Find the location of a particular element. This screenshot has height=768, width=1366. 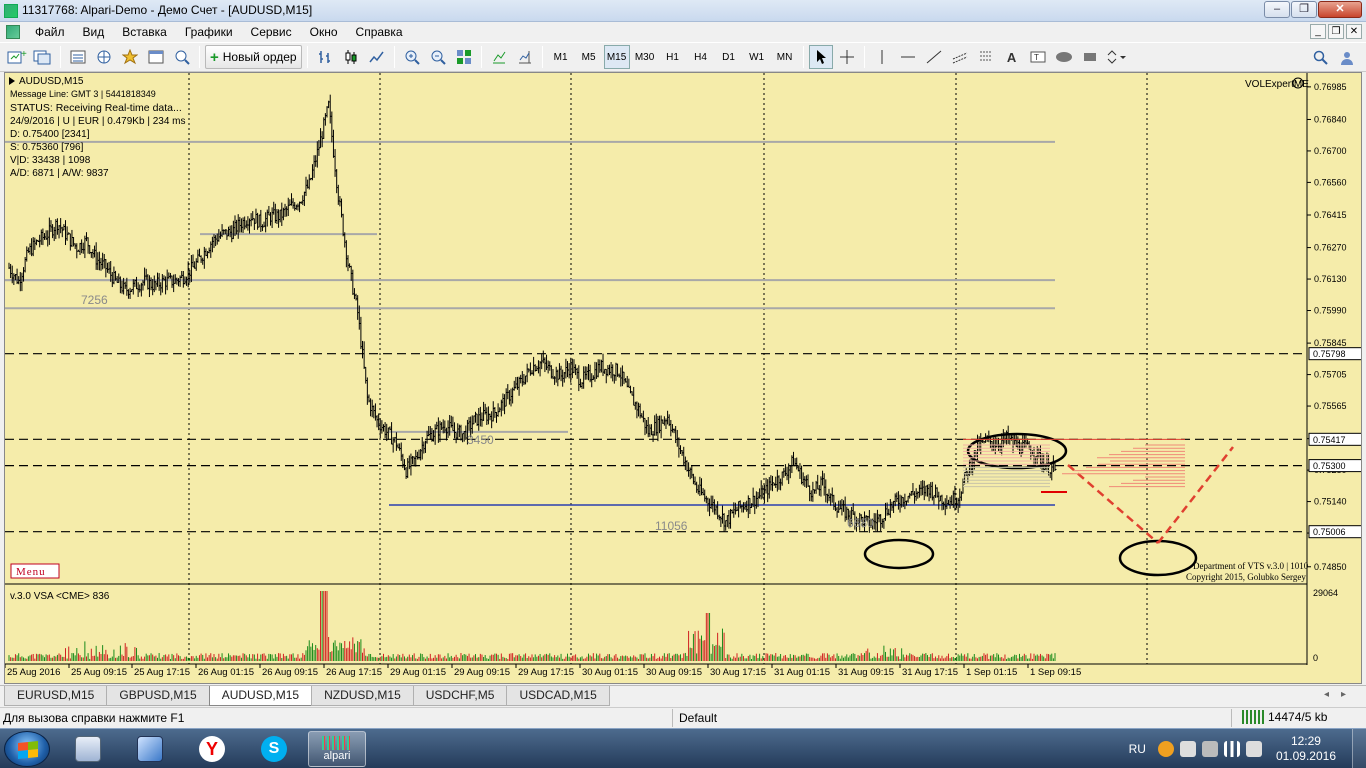

network-computer-icon is located at coordinates (150, 749).